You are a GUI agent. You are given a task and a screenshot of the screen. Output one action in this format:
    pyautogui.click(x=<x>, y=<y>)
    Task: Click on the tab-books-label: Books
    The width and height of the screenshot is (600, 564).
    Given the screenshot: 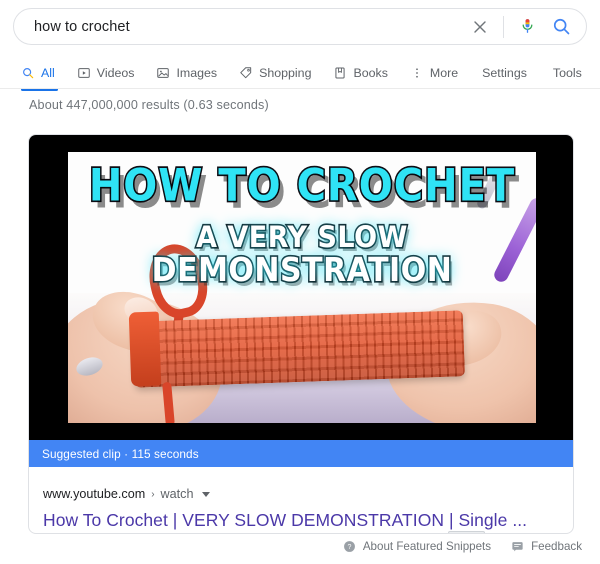 What is the action you would take?
    pyautogui.click(x=370, y=73)
    